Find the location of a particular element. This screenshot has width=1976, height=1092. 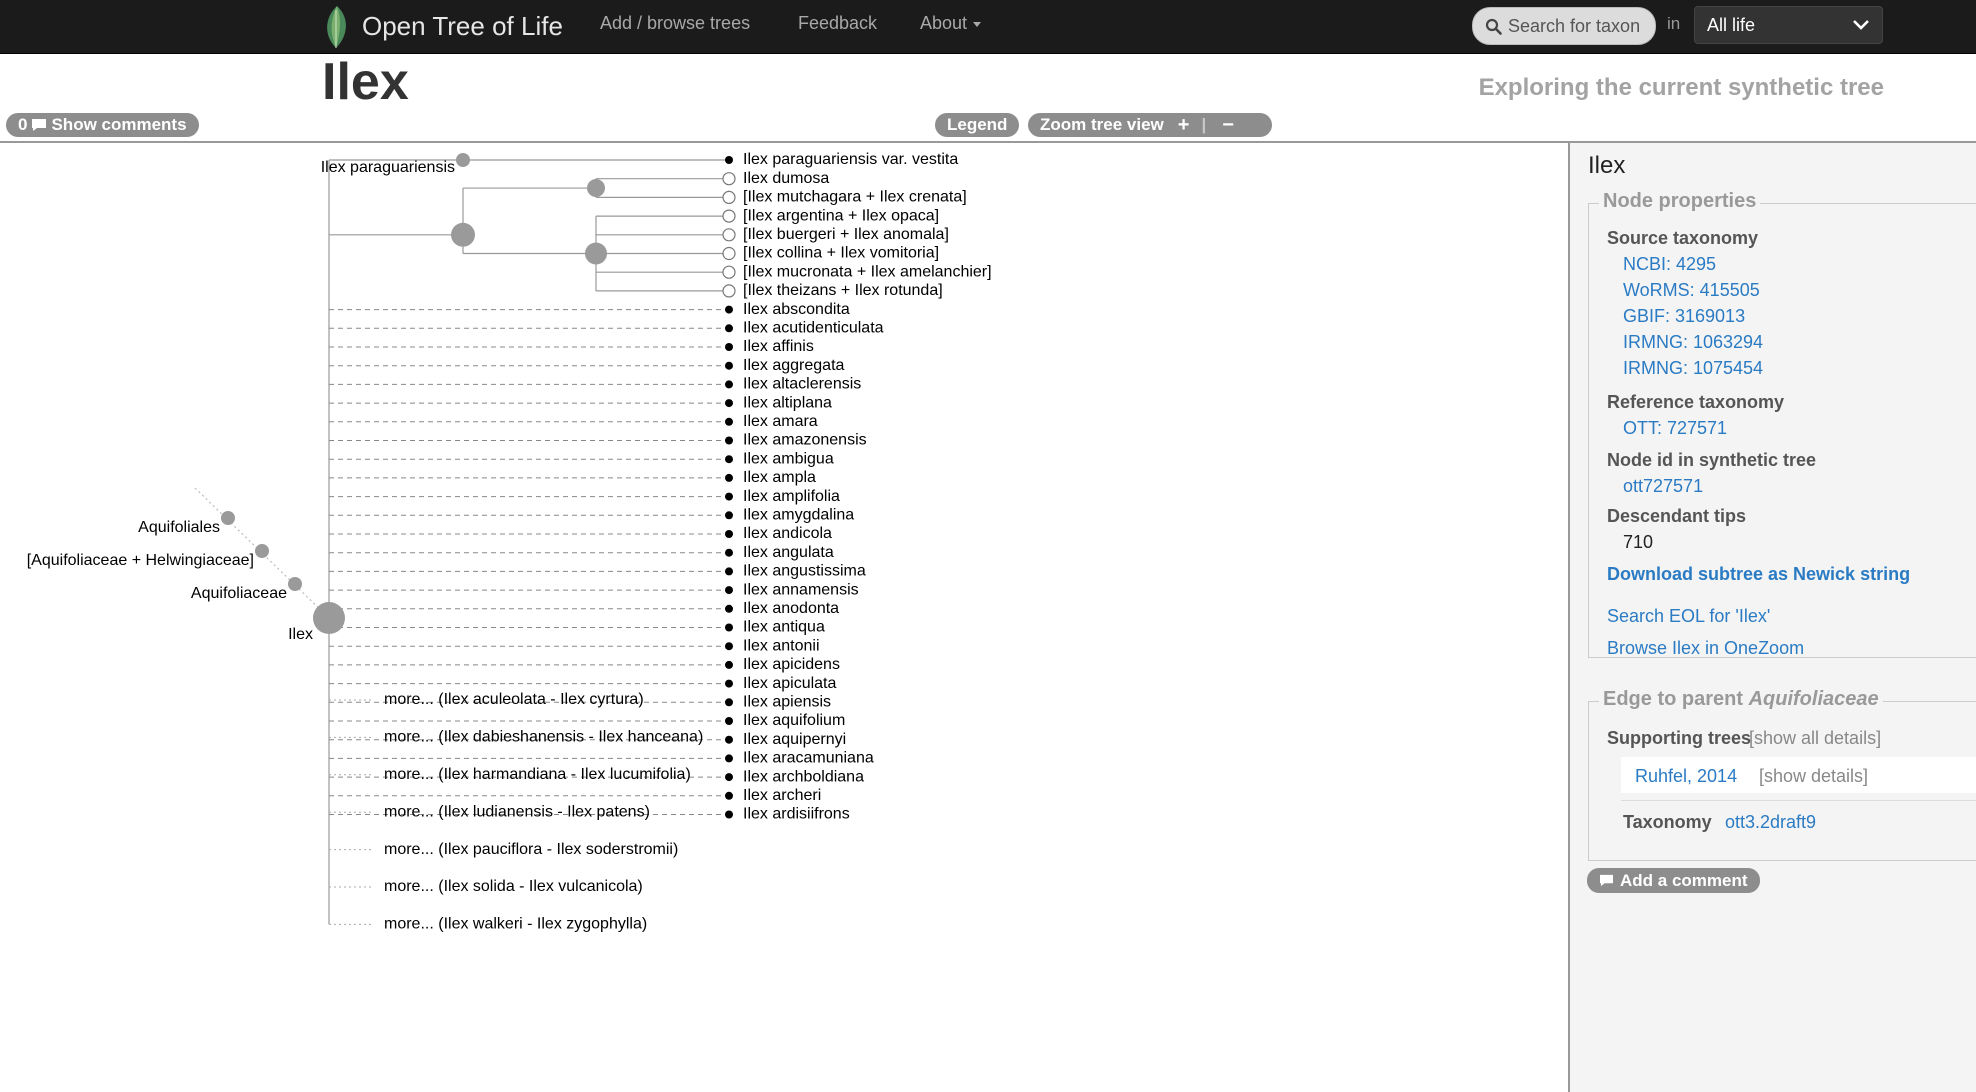

search-input is located at coordinates (1580, 26).